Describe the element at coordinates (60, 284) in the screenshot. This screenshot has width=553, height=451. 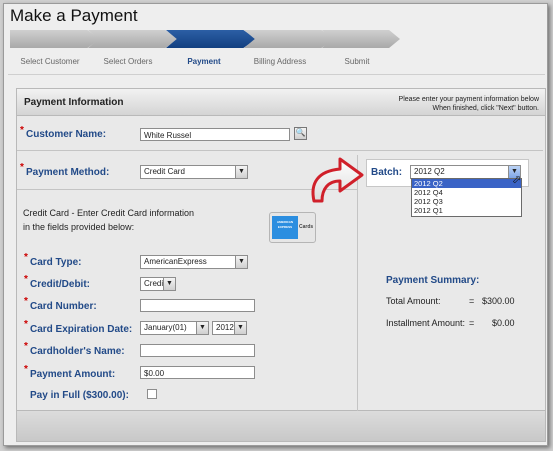
I see `credit-debit-label: Credit/Debit:` at that location.